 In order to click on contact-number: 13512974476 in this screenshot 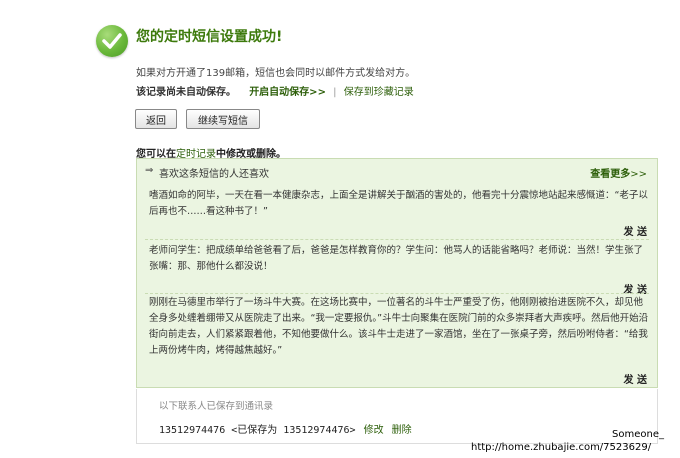, I will do `click(192, 430)`.